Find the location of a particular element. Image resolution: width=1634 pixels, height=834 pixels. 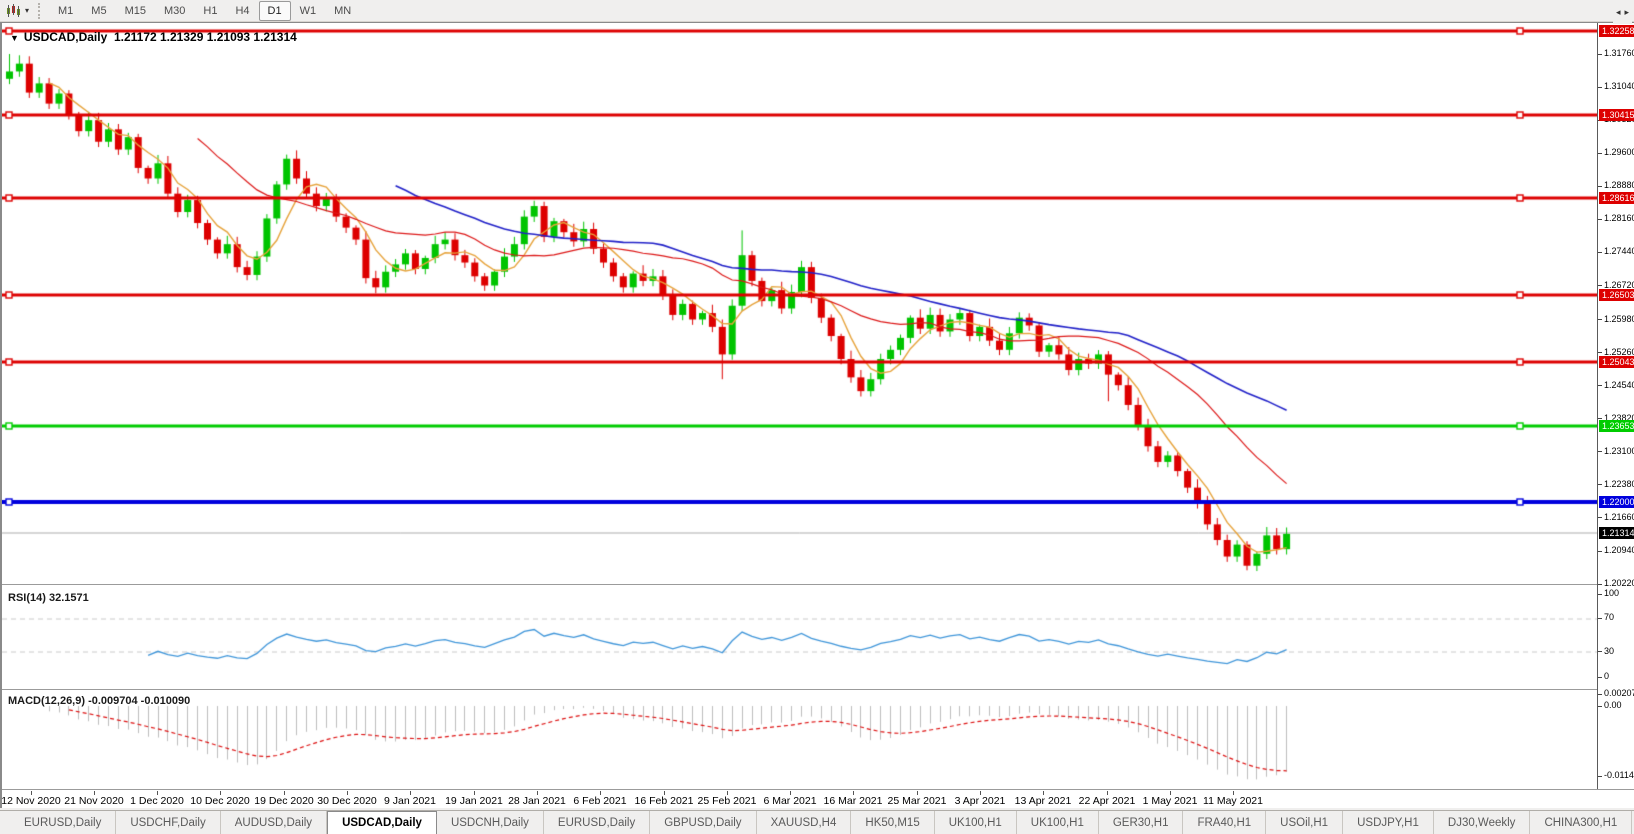

timeframe-button-h1: H1 is located at coordinates (210, 11).